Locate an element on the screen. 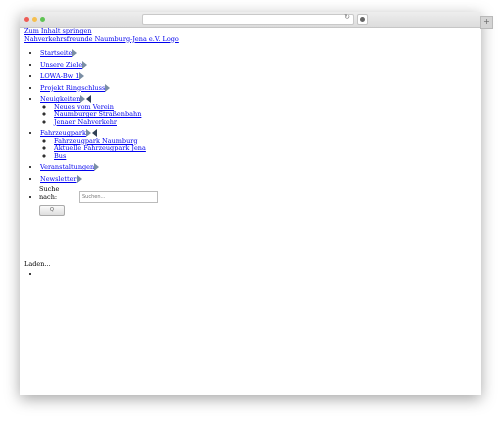 This screenshot has height=423, width=500. menu-item-ringschluss: Projekt Ringschluss is located at coordinates (259, 88).